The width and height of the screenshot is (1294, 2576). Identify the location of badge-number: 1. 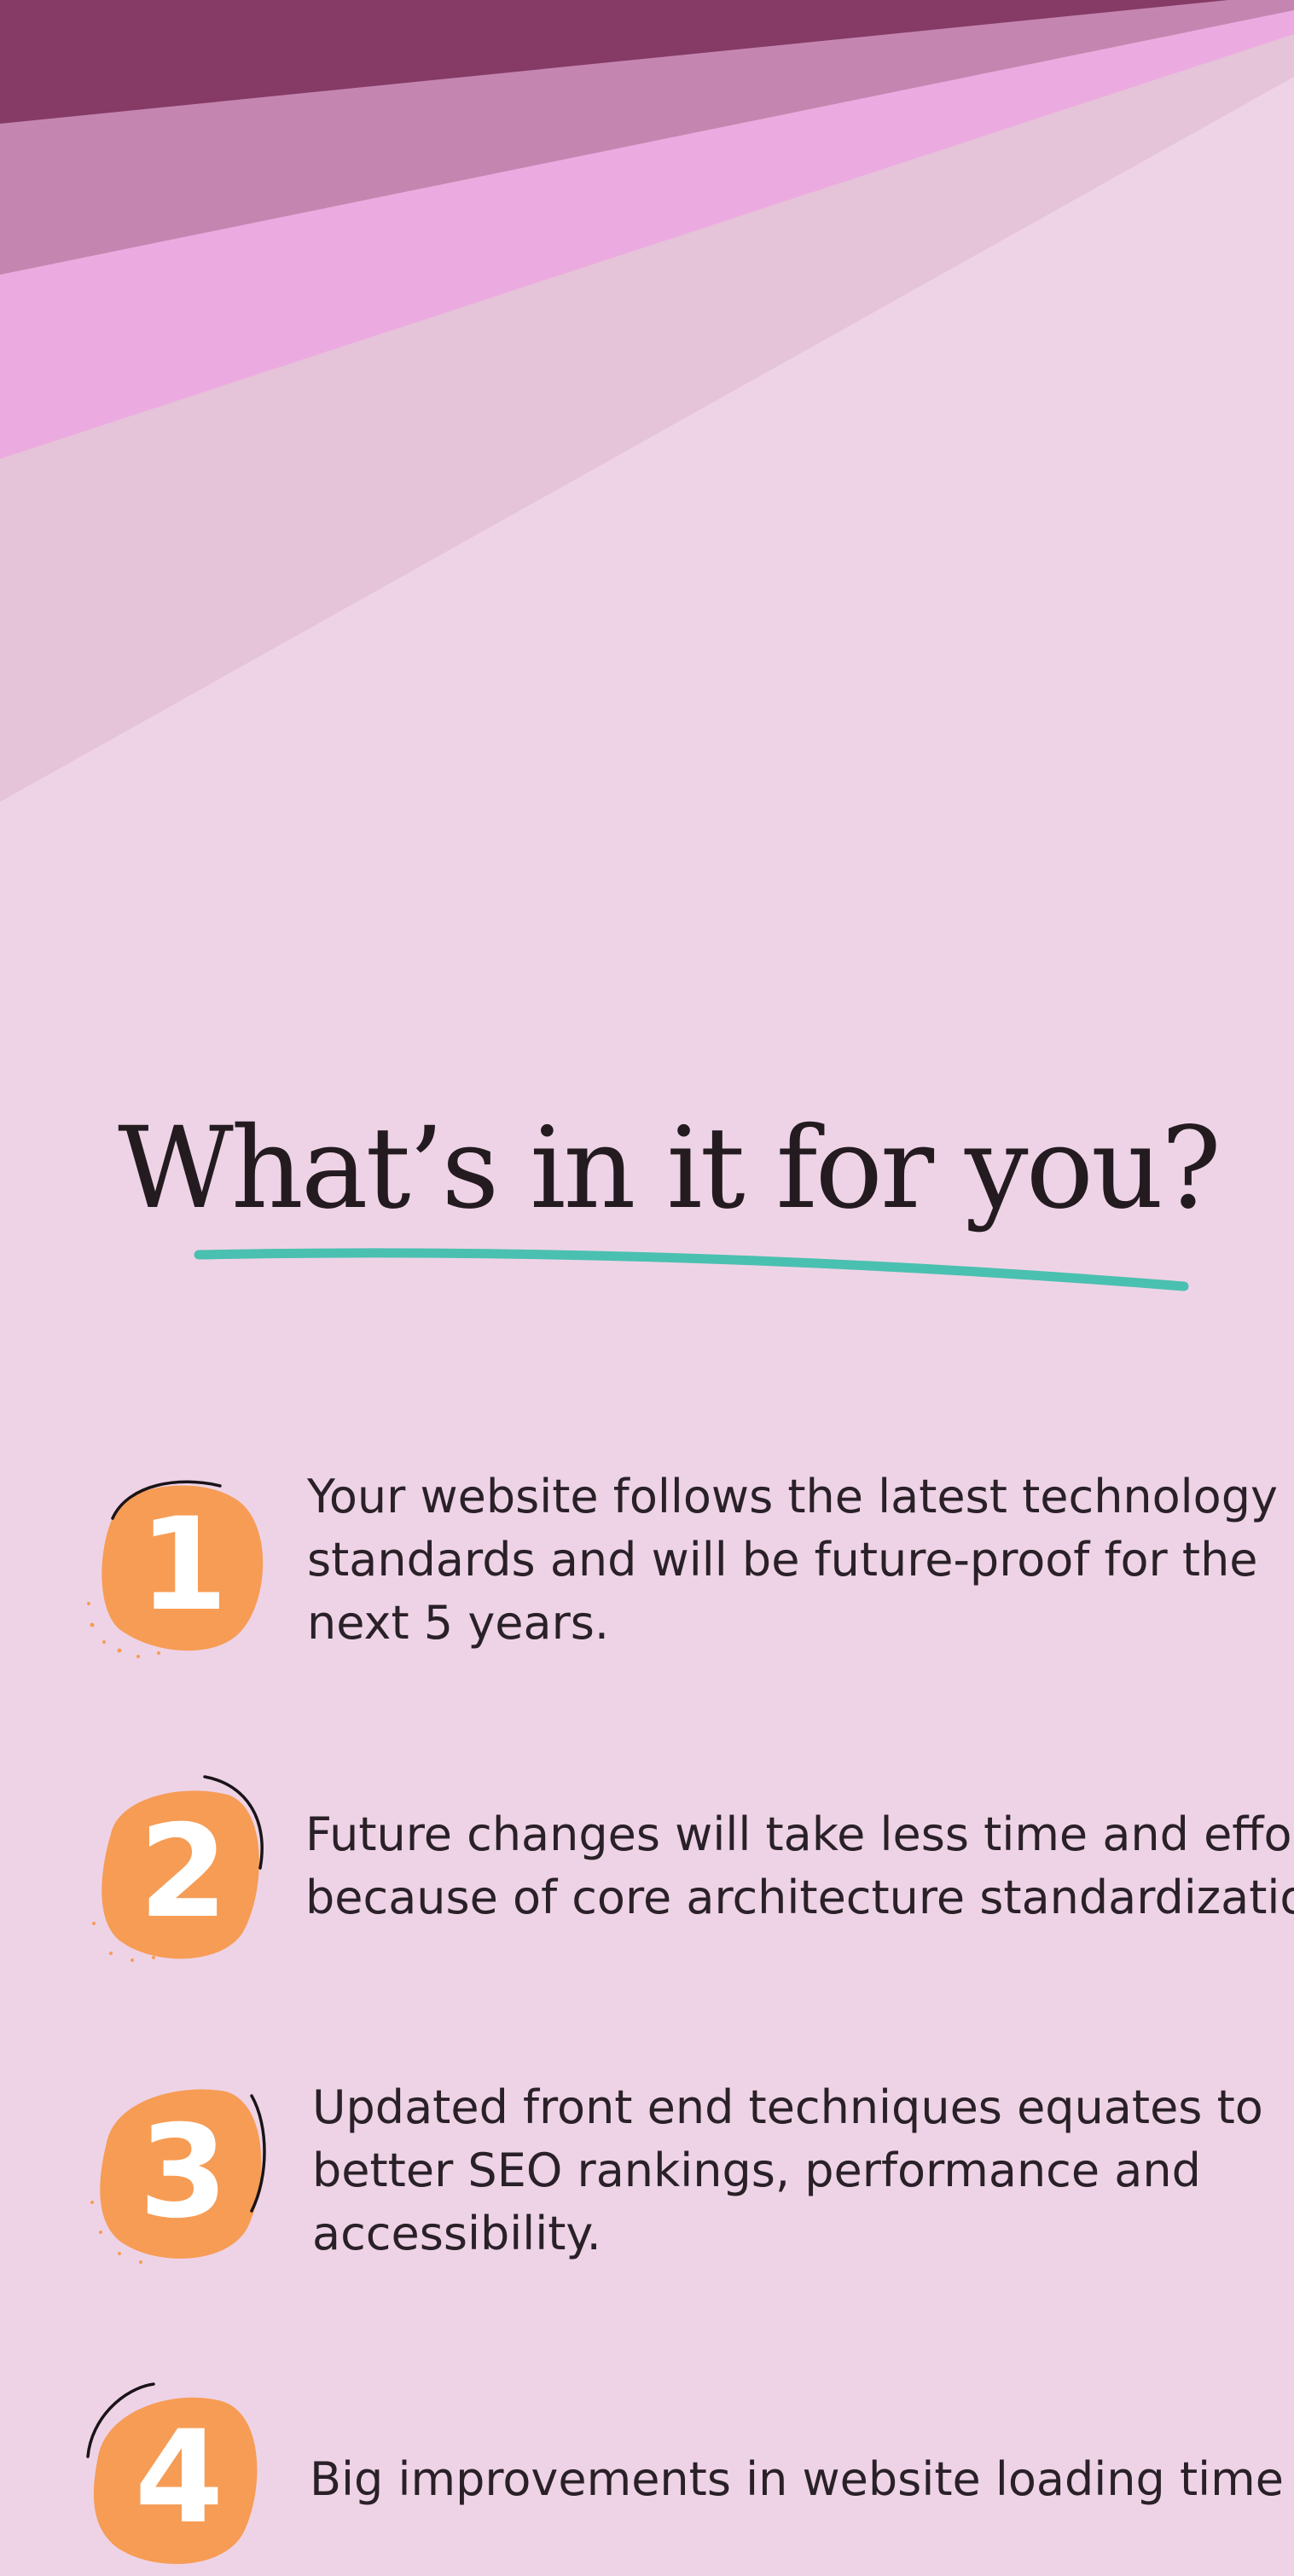
(184, 1565).